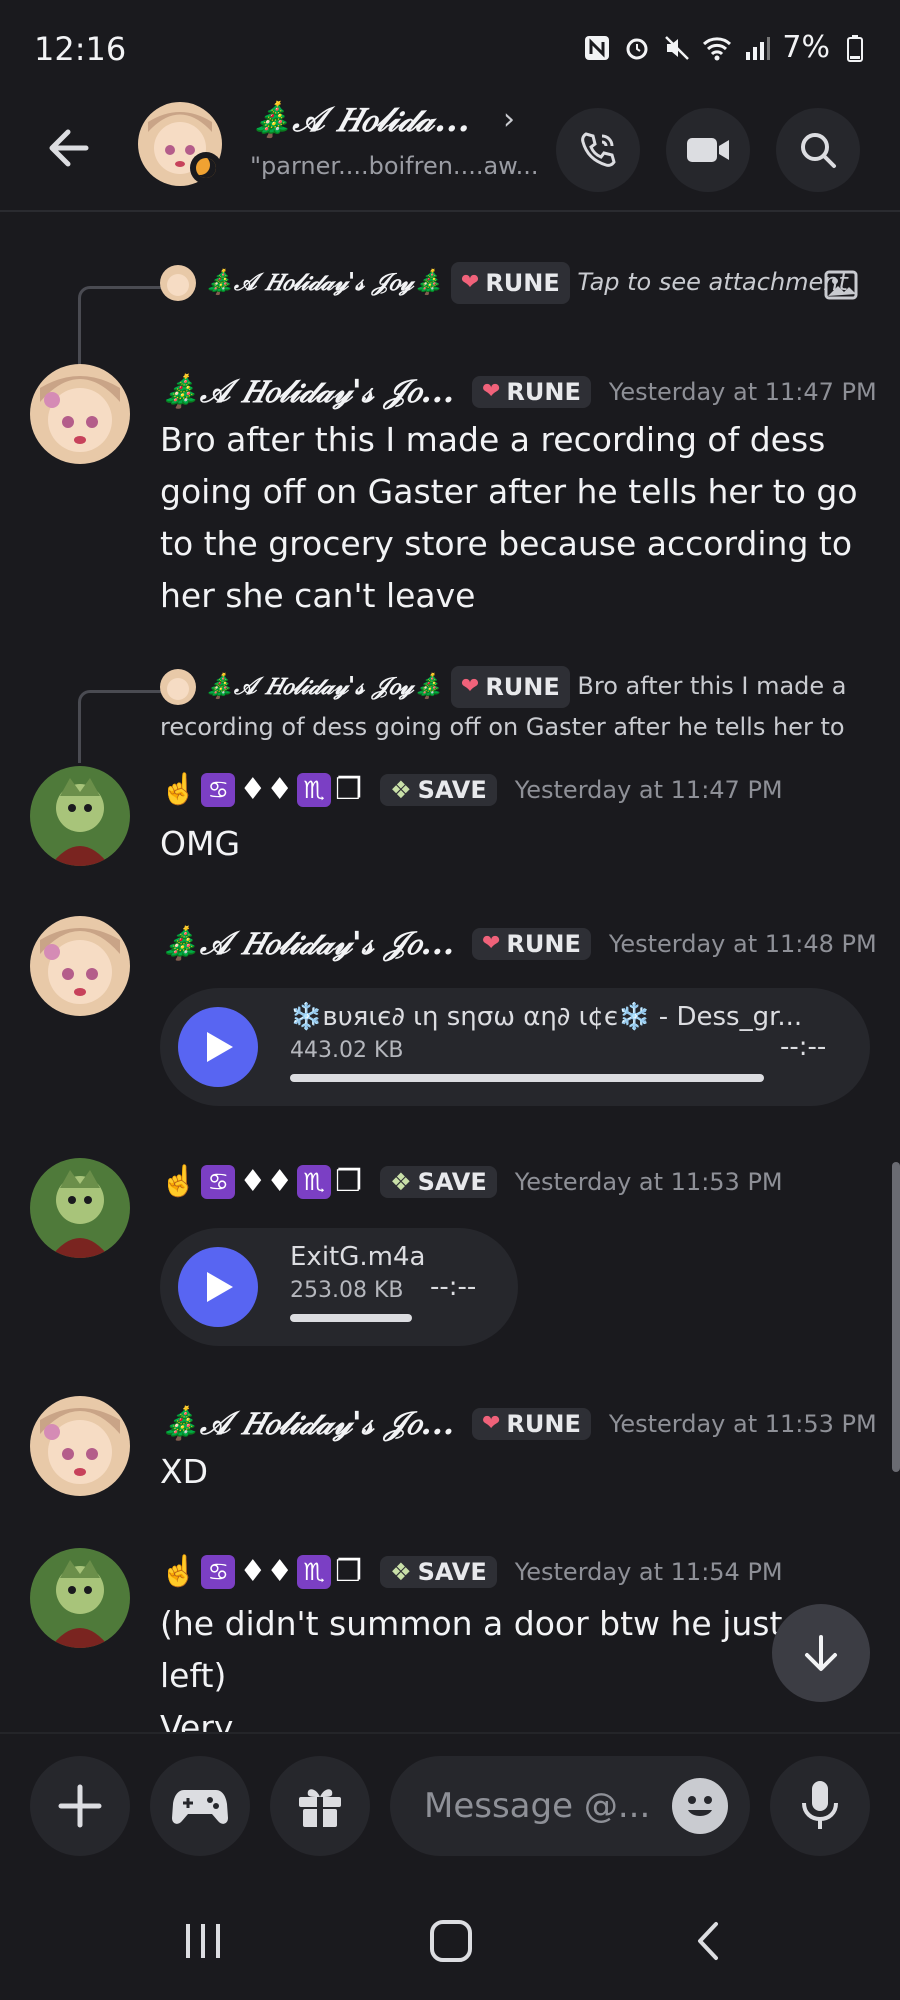 The image size is (900, 2000). Describe the element at coordinates (450, 50) in the screenshot. I see `status-bar: 12:16 7%` at that location.